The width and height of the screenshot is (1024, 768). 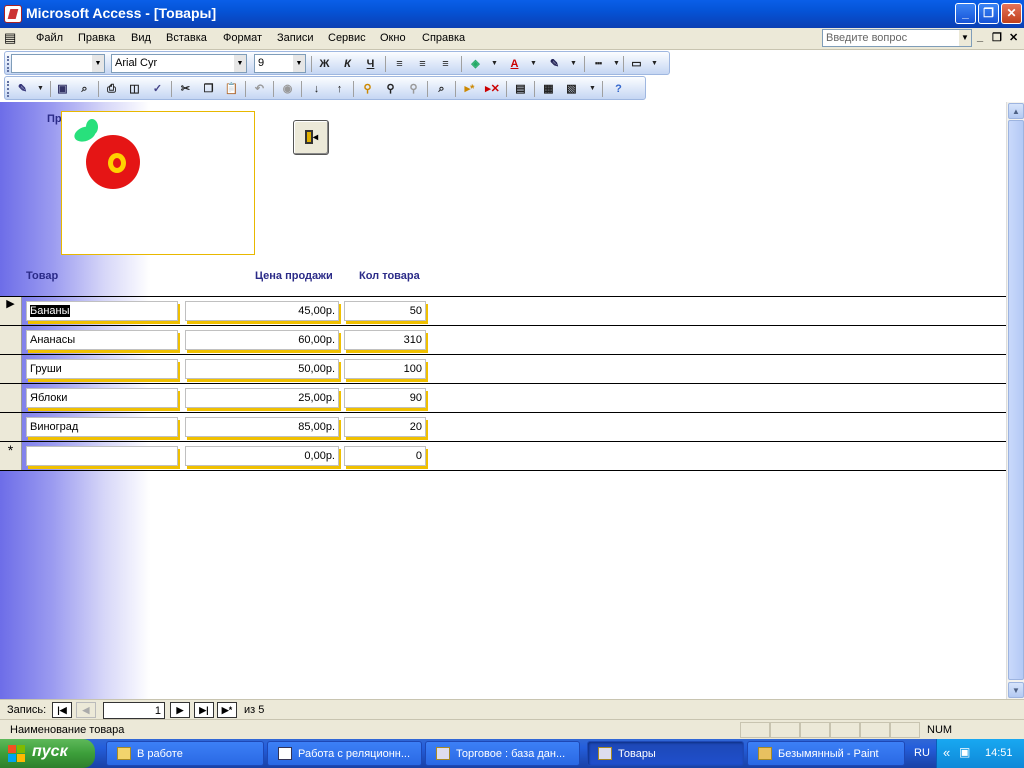 I want to click on filter-by-form-icon: ⚲, so click(x=390, y=89).